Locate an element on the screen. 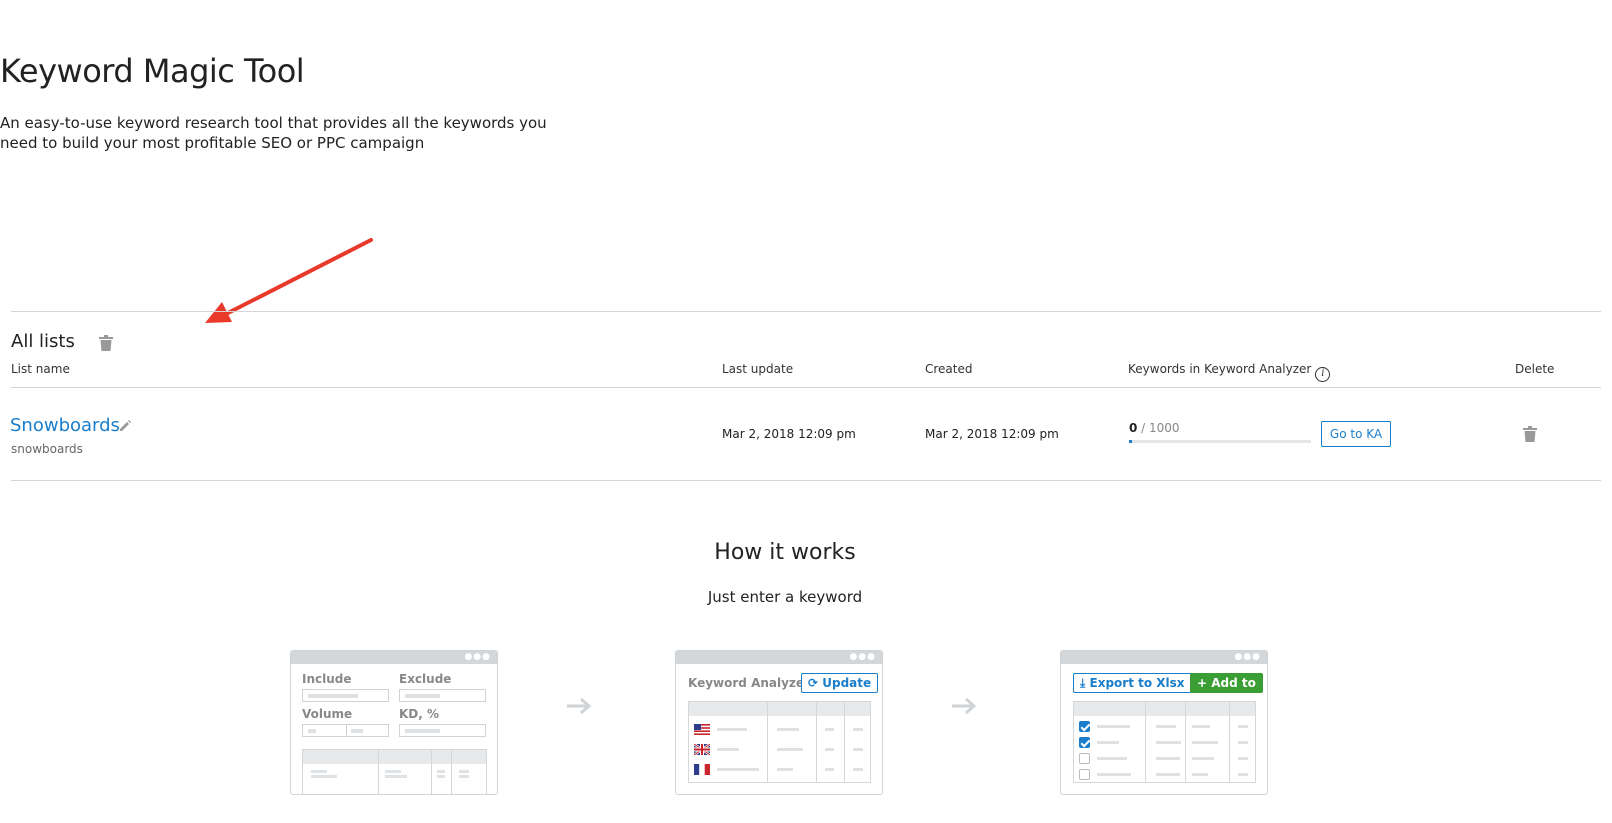  illustration-card-export: ●●● ⤓ Export to Xlsx + Add to is located at coordinates (1164, 722).